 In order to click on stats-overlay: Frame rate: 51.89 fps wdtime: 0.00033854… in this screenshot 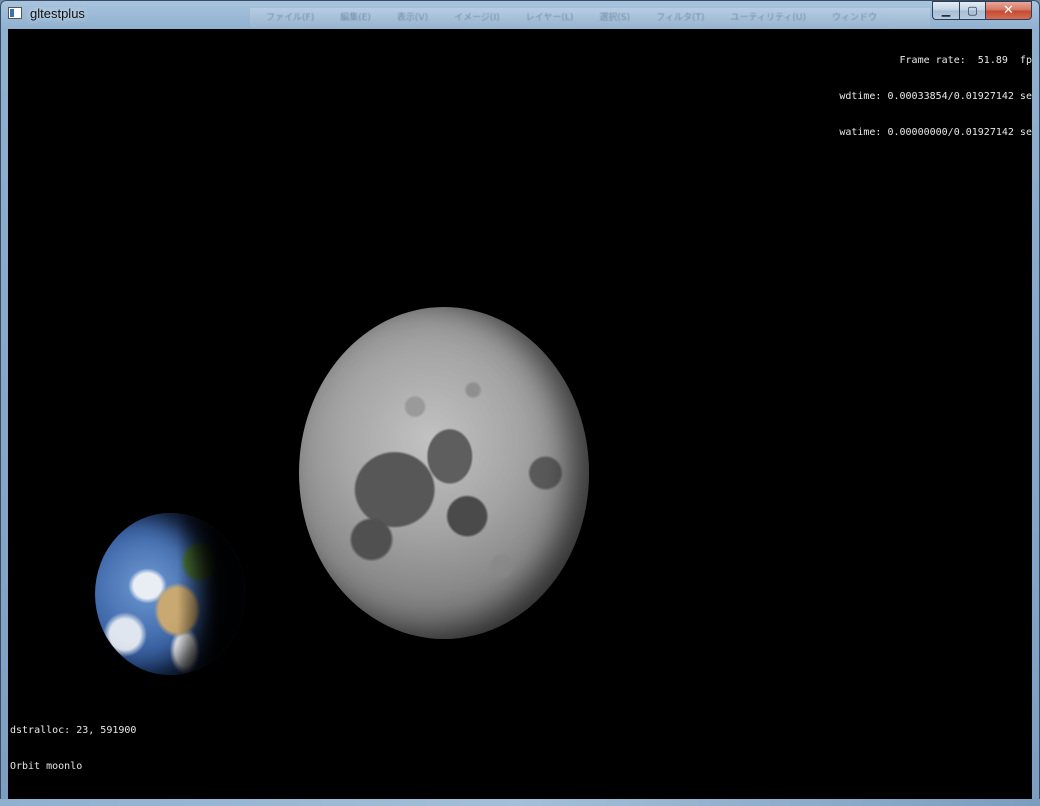, I will do `click(935, 97)`.